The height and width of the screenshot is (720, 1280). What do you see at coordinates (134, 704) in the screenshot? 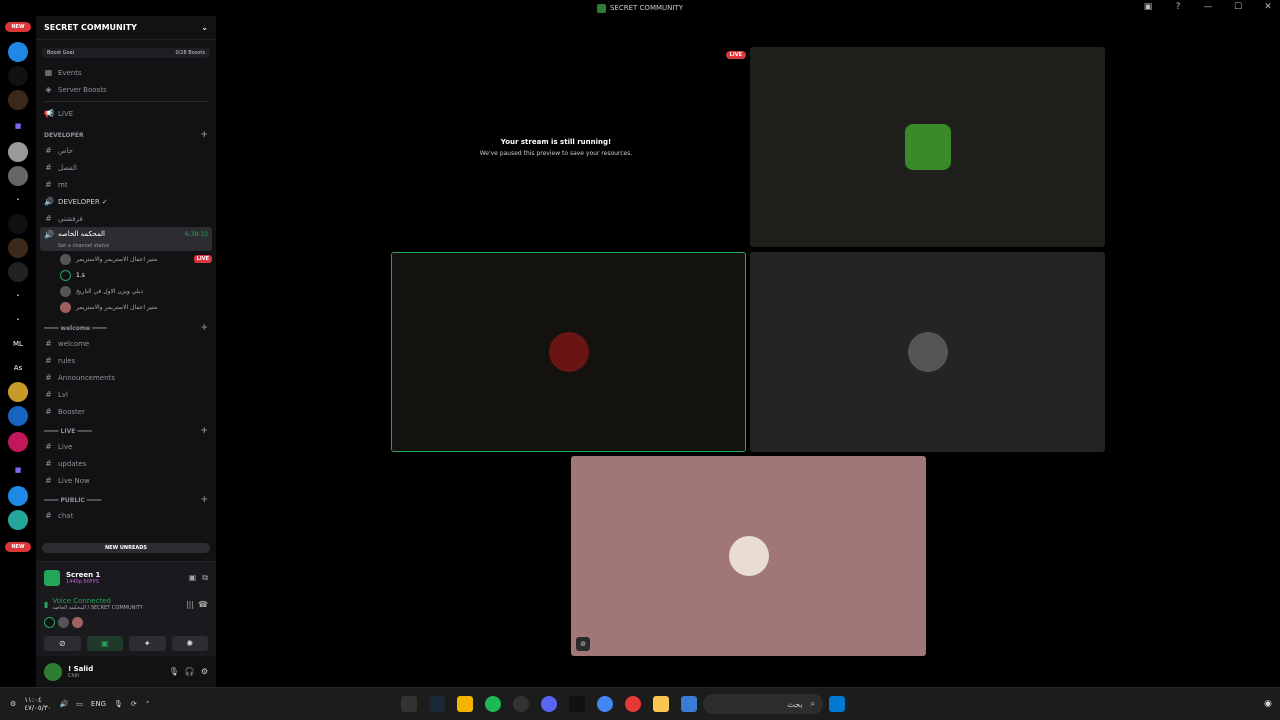
I see `sync-icon: ⟳` at bounding box center [134, 704].